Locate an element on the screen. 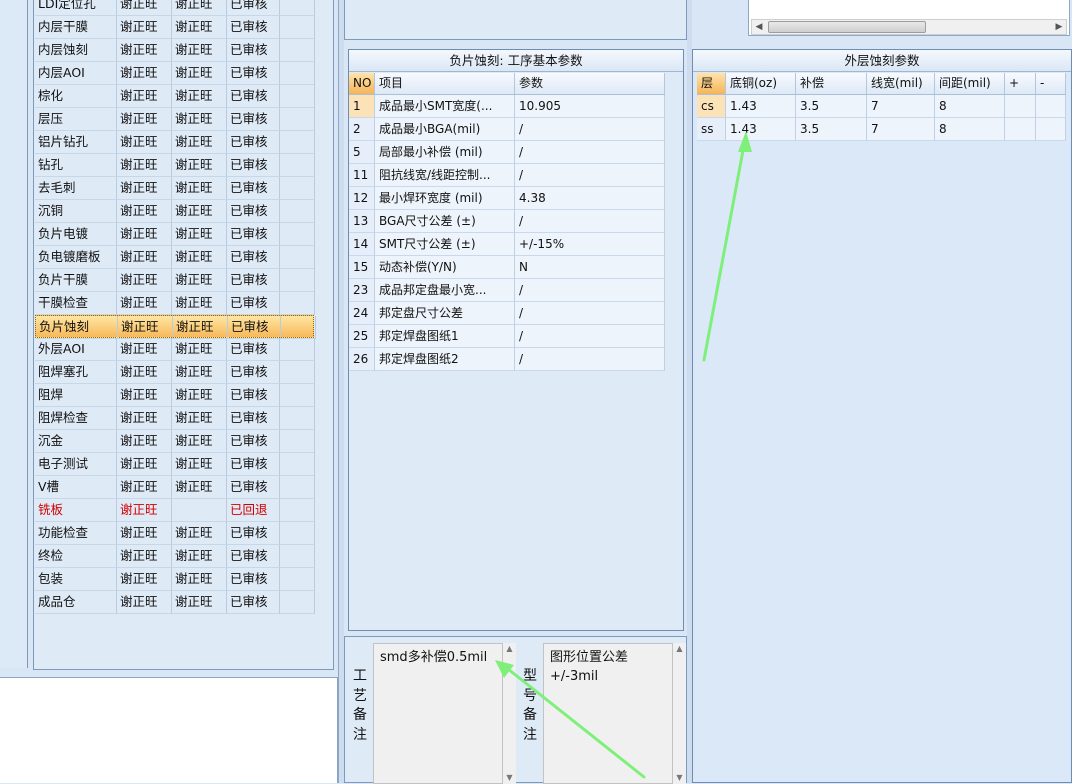  process-row: 外层AOI 谢正旺 谢正旺 已审核 is located at coordinates (175, 349).